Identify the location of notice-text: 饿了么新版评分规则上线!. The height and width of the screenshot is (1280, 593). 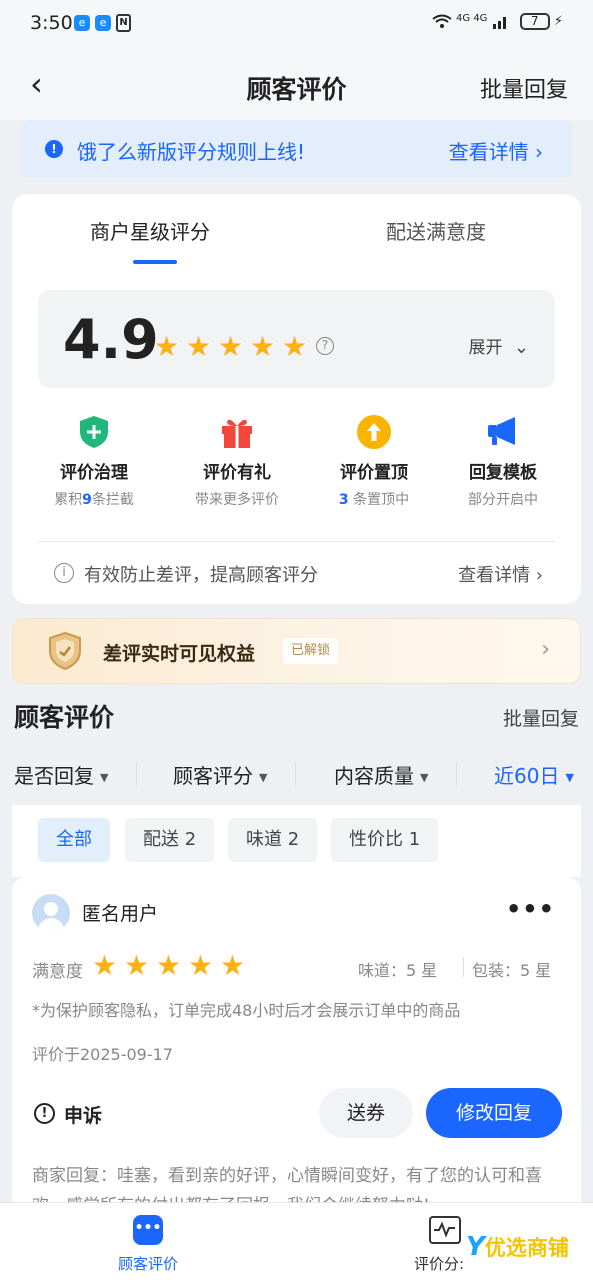
(191, 152).